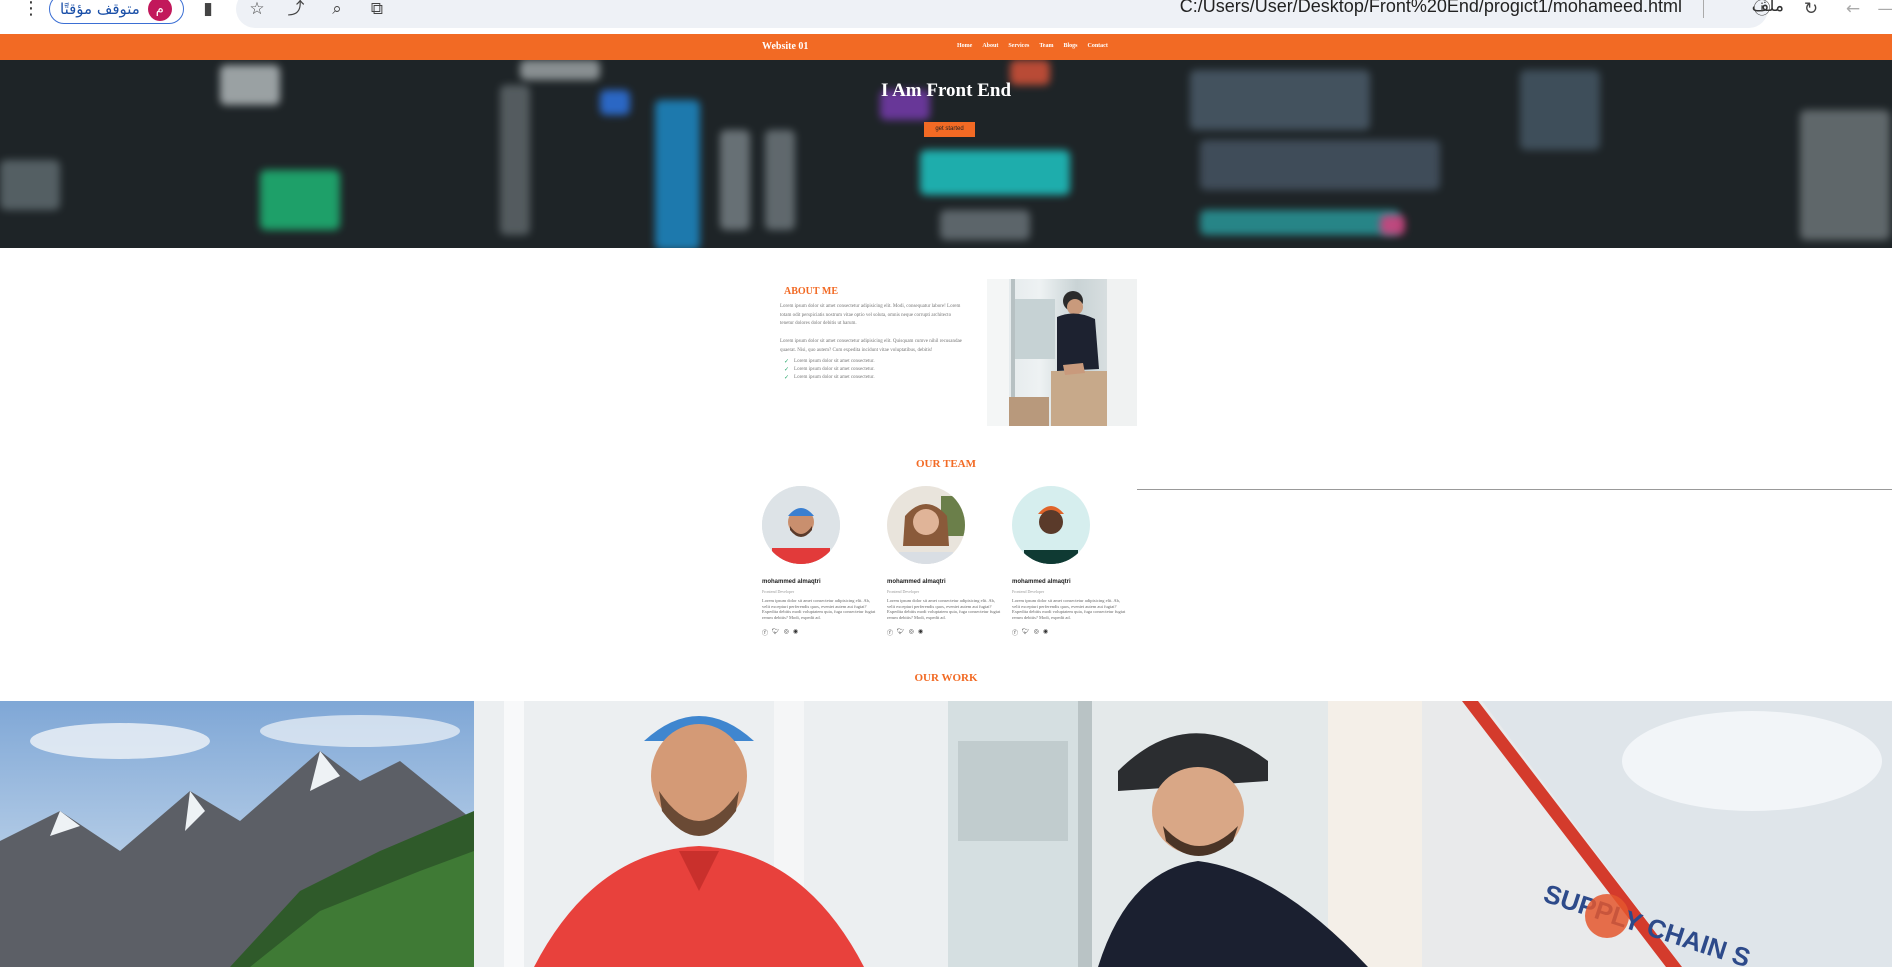  I want to click on about-image, so click(1062, 352).